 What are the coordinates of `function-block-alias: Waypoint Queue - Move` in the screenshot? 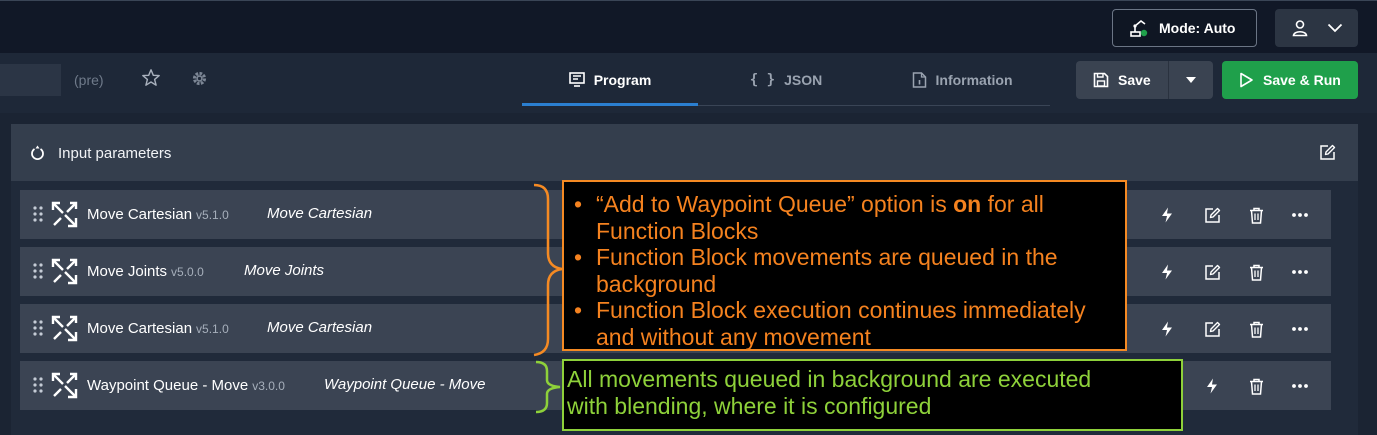 It's located at (405, 384).